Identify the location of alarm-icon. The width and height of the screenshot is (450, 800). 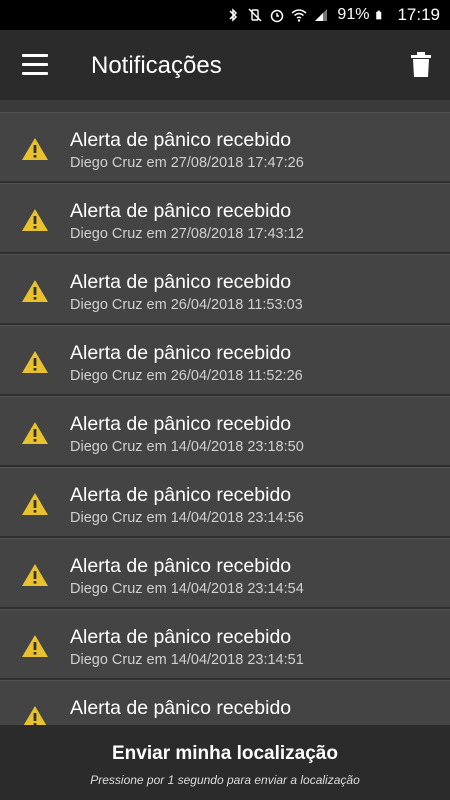
(277, 16).